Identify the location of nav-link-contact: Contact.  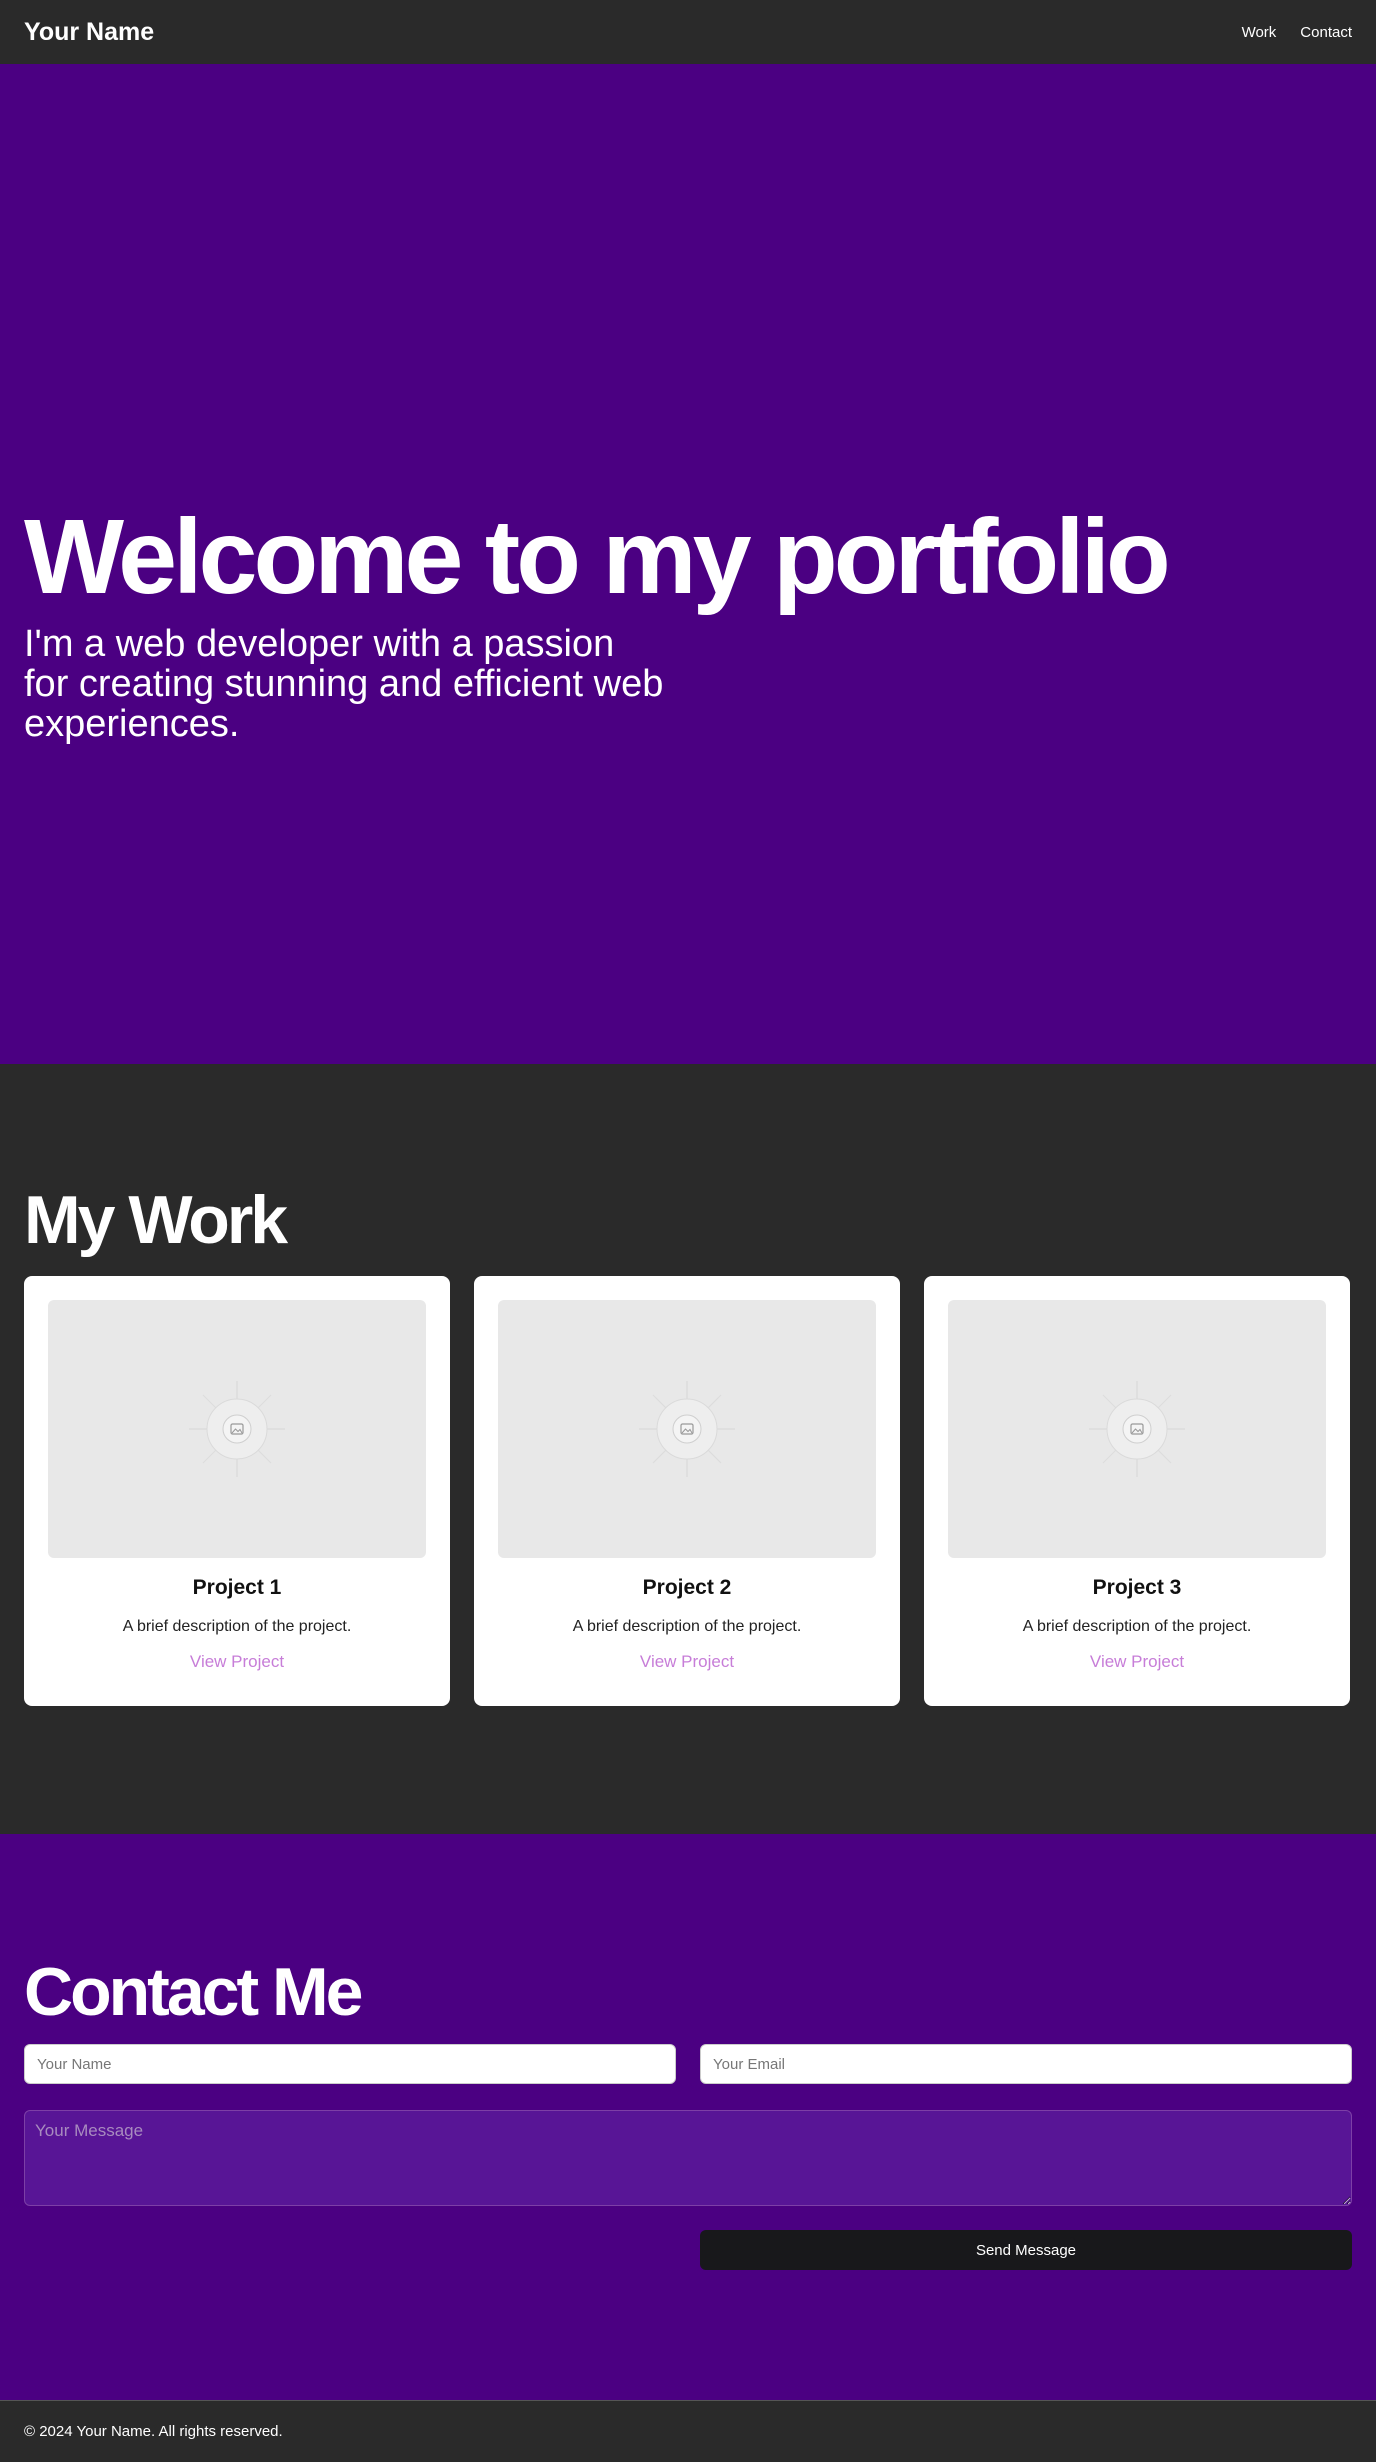
(1326, 32).